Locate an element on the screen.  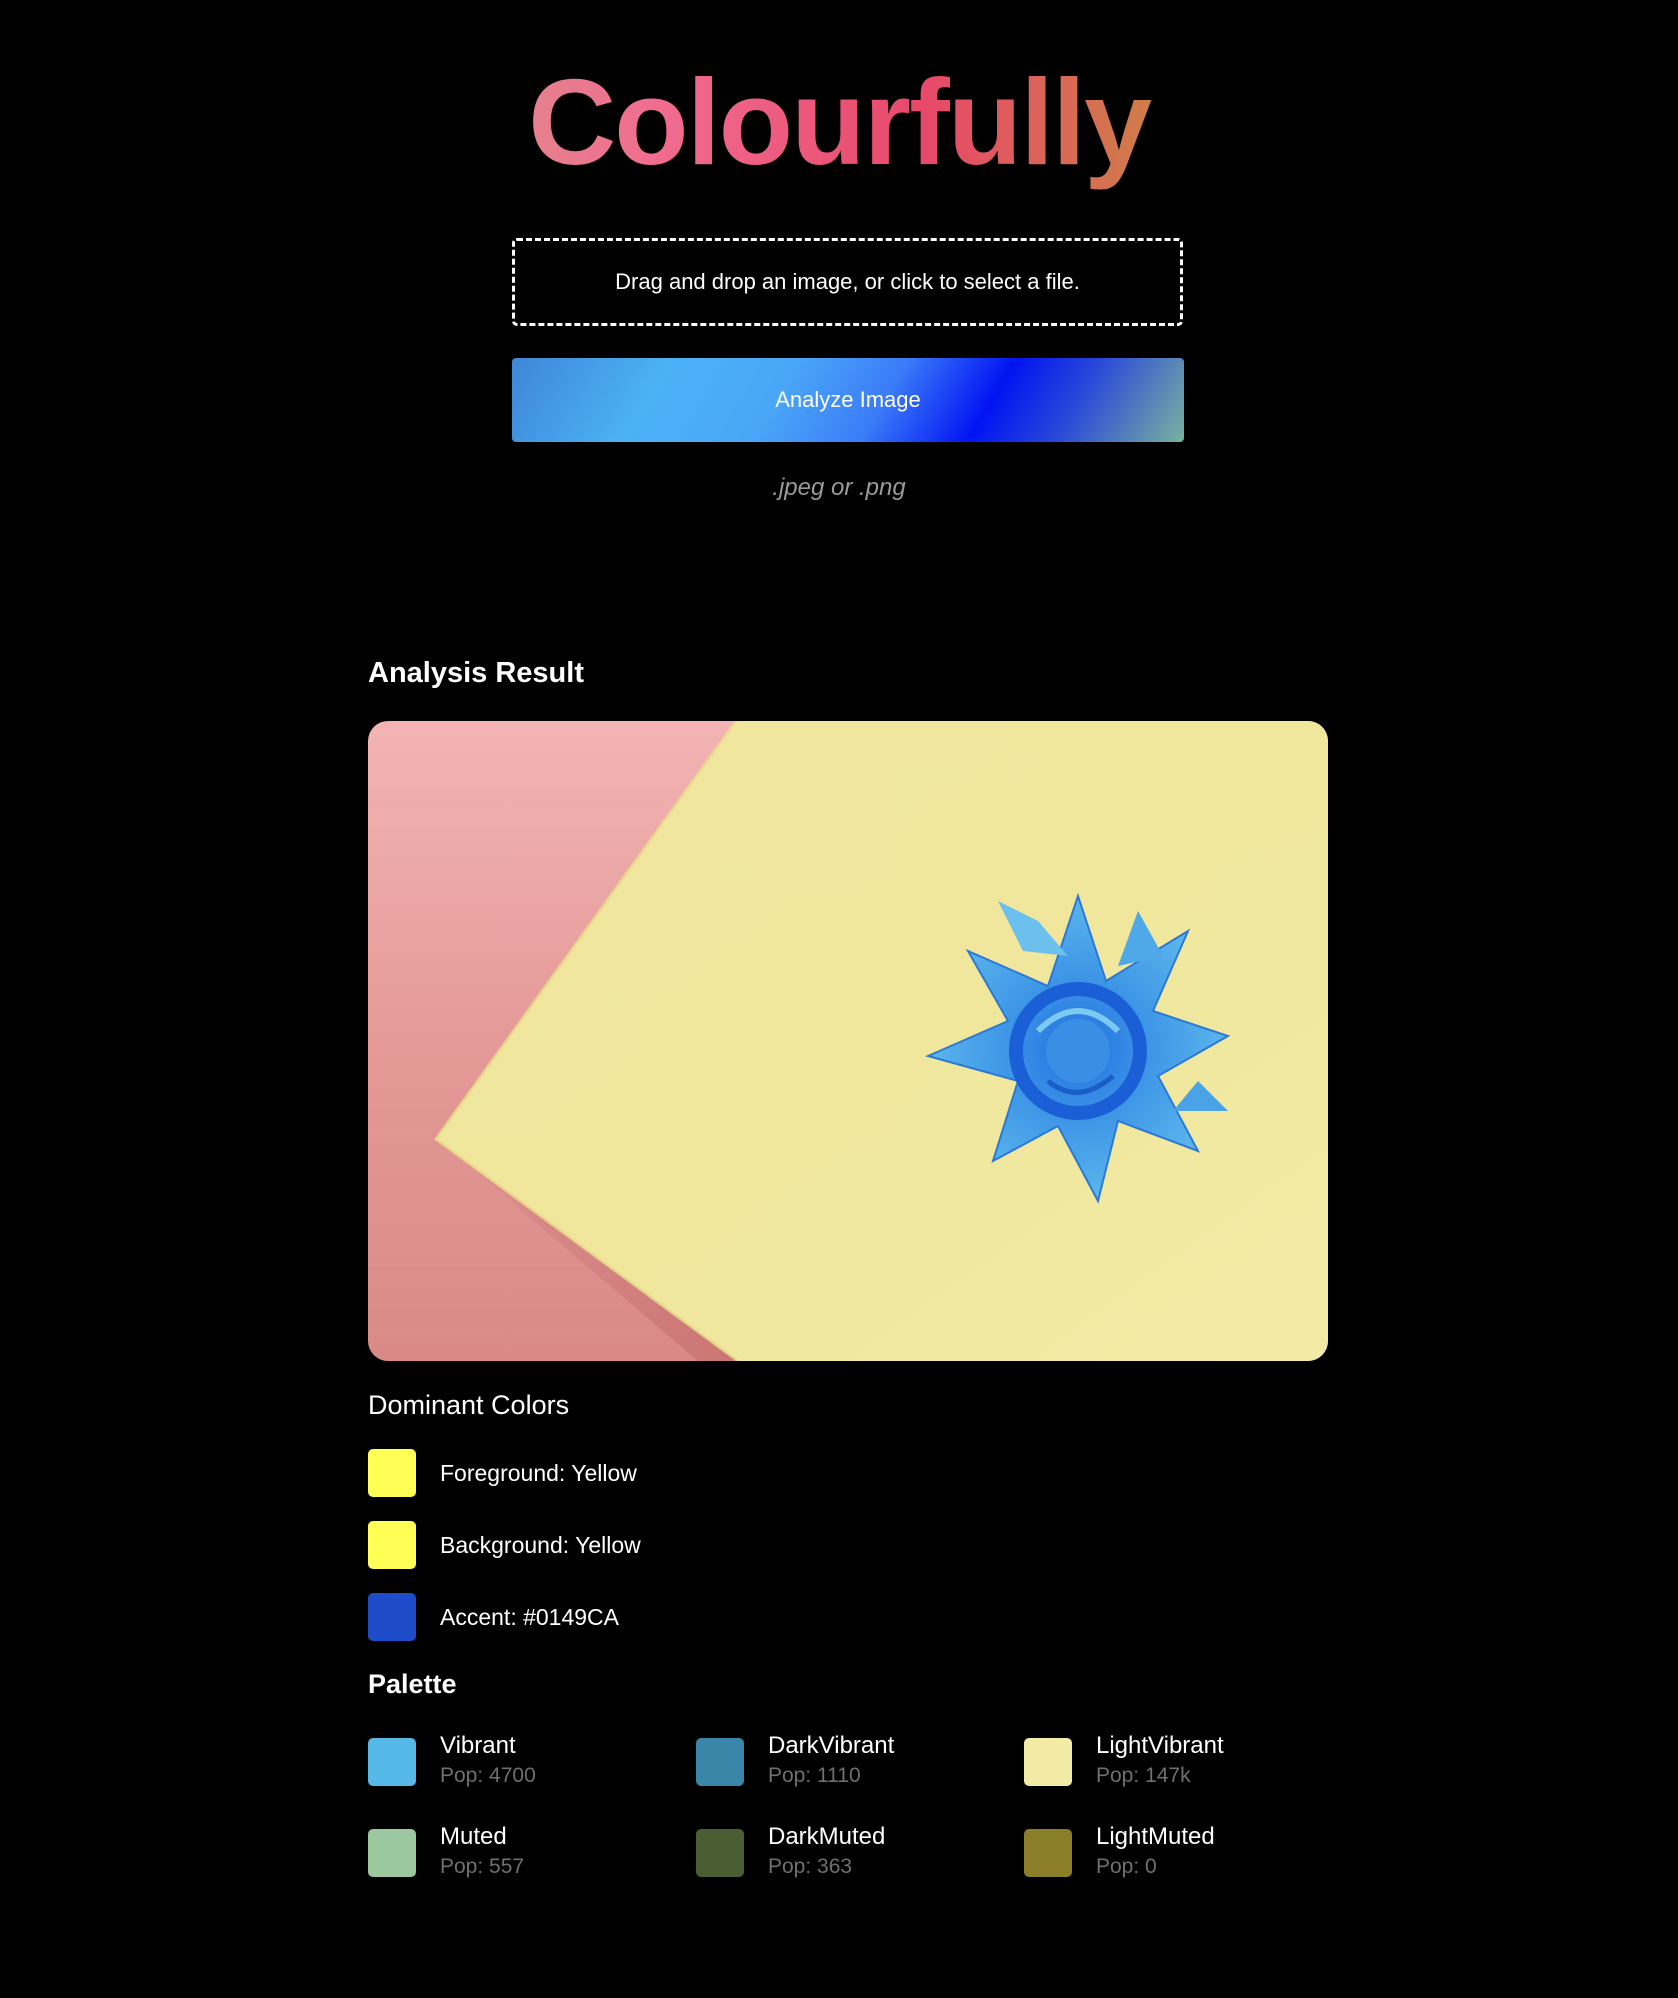
dominant-color-item: Foreground: Yellow is located at coordinates (502, 1473).